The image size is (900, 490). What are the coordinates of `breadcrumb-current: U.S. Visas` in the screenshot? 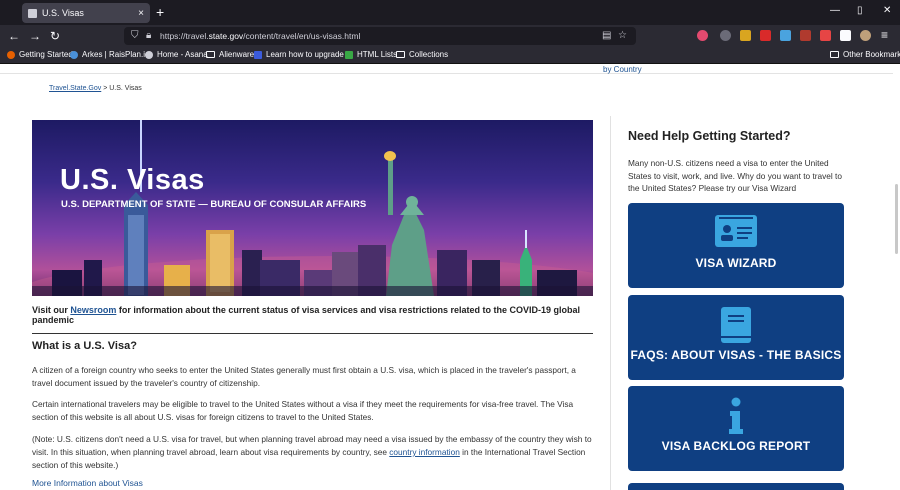 It's located at (125, 88).